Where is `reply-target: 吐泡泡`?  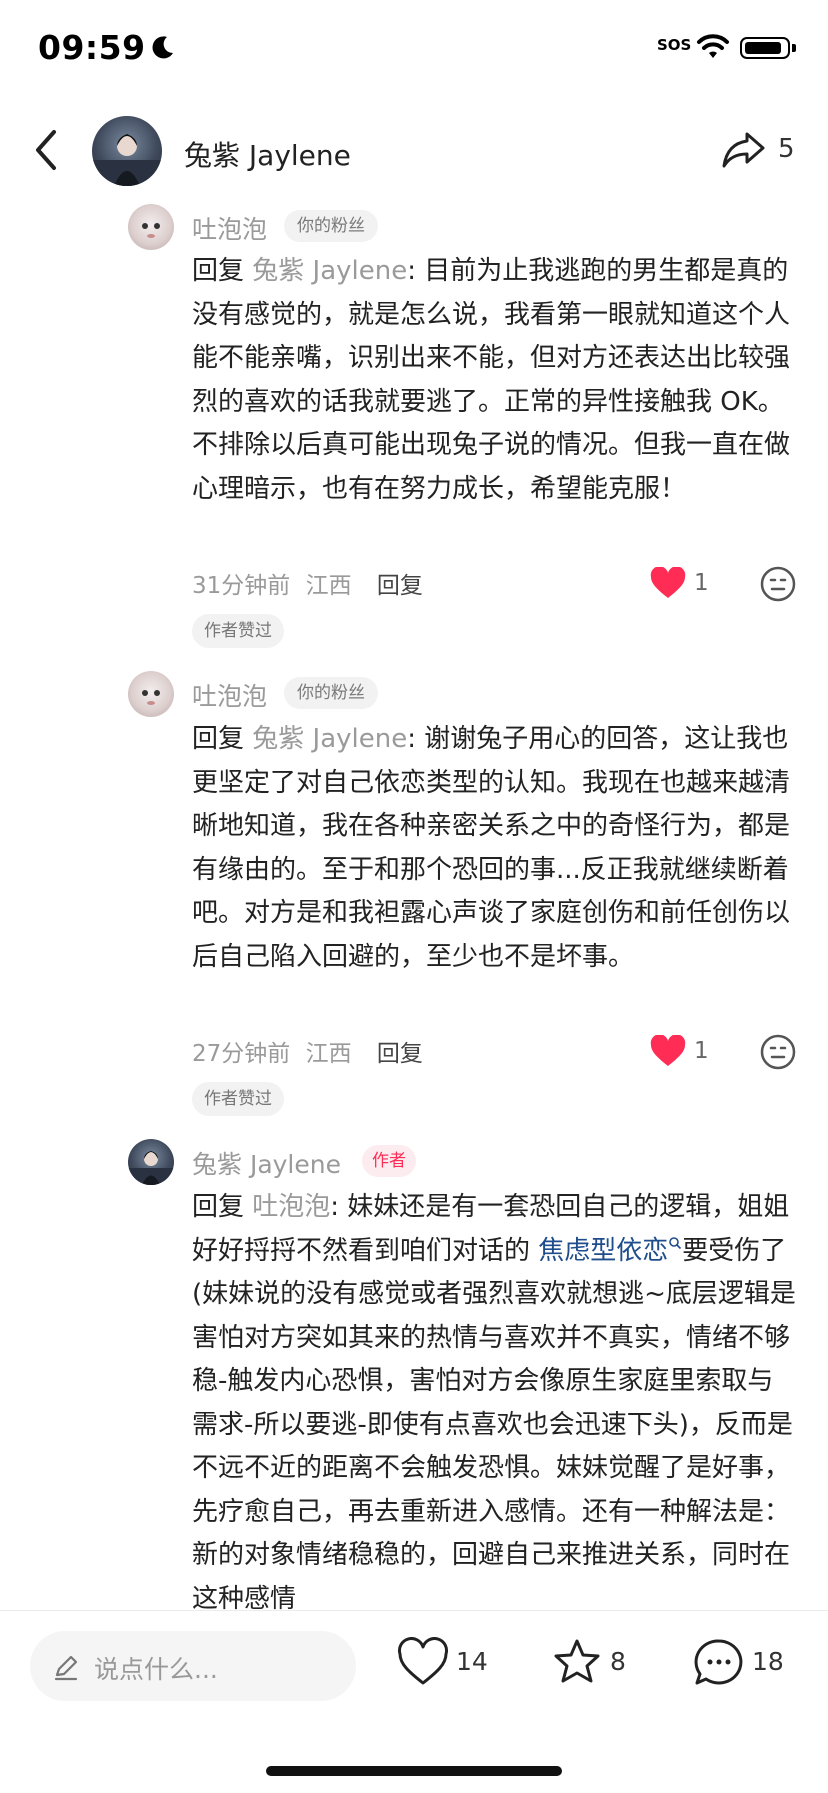 reply-target: 吐泡泡 is located at coordinates (291, 1207).